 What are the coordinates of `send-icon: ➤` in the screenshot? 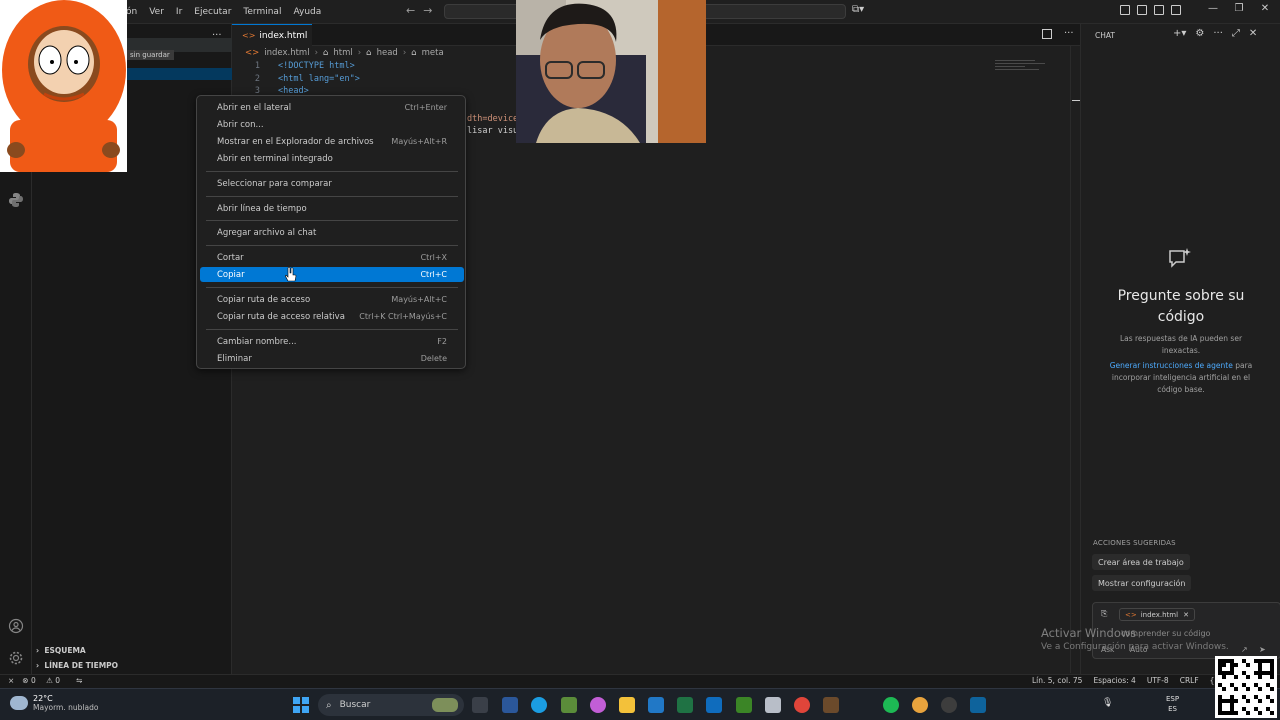 It's located at (1262, 649).